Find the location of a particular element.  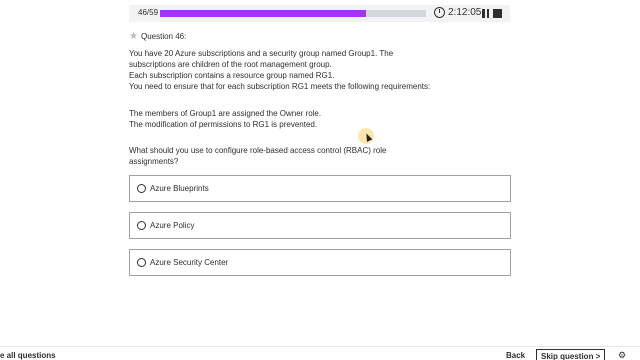

pause-icon is located at coordinates (485, 13).